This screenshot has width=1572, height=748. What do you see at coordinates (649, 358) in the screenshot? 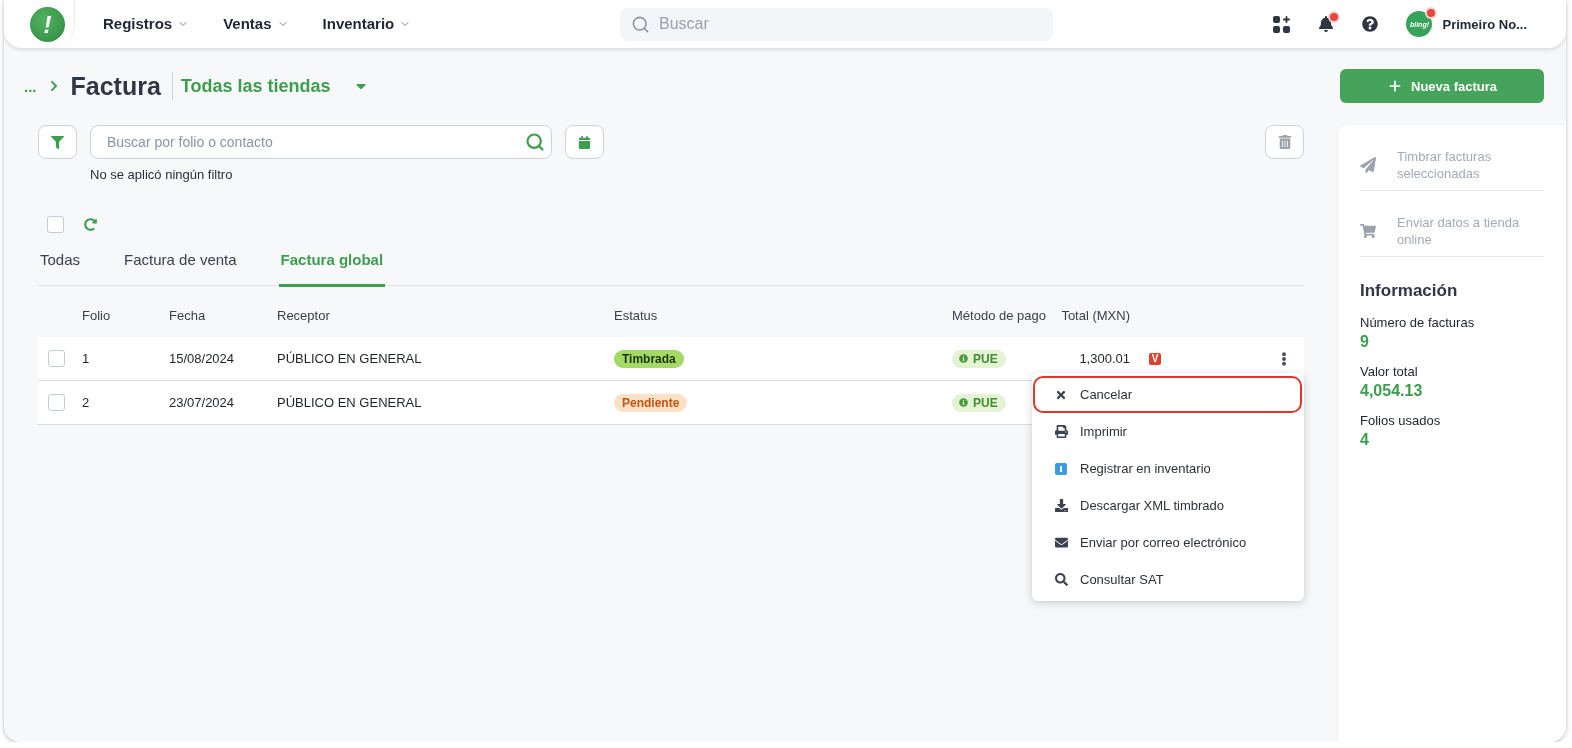
I see `status-badge: Timbrada` at bounding box center [649, 358].